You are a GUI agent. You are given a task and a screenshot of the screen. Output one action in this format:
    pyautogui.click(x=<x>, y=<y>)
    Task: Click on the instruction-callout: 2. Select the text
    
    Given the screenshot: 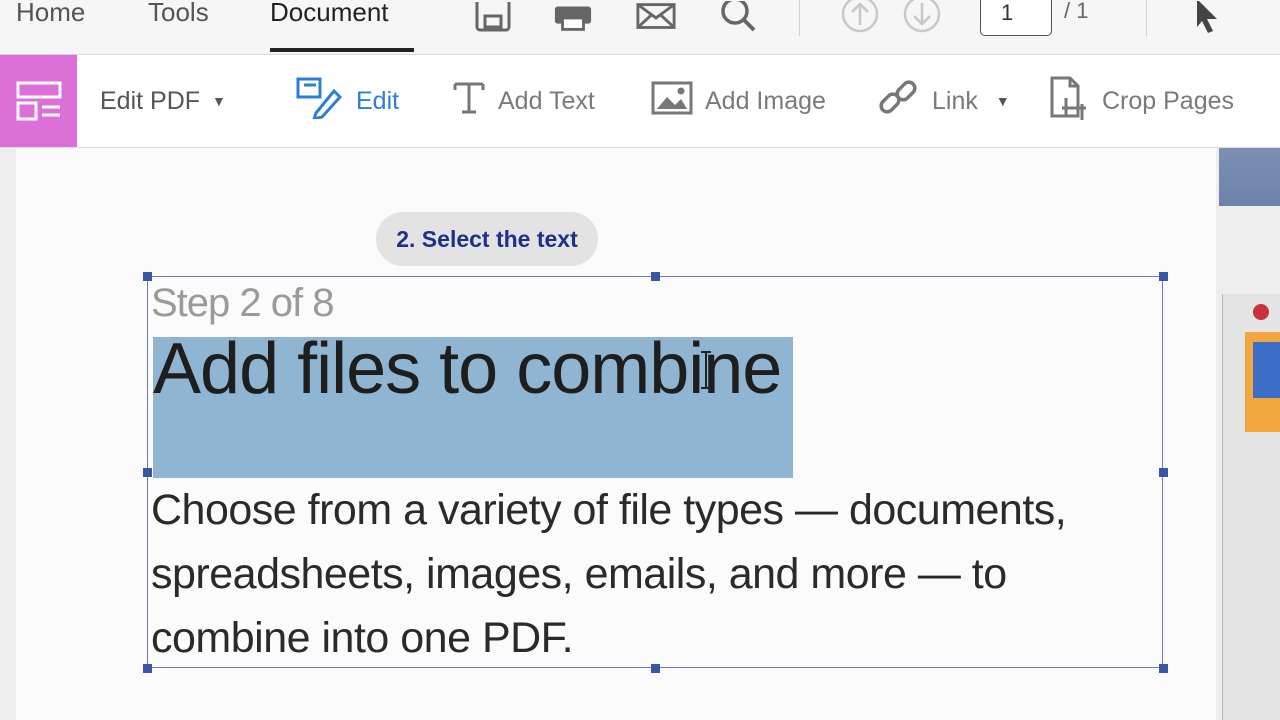 What is the action you would take?
    pyautogui.click(x=487, y=239)
    